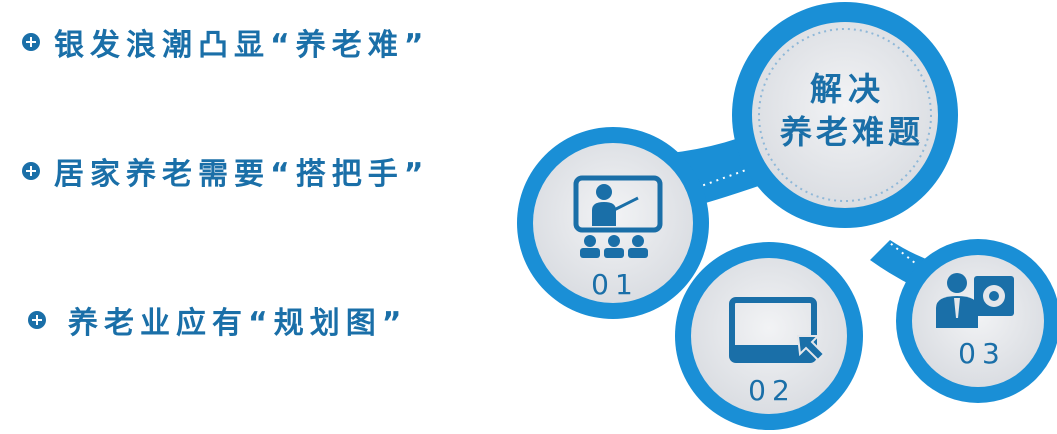 The width and height of the screenshot is (1057, 434). Describe the element at coordinates (982, 353) in the screenshot. I see `node-03-number: 03` at that location.